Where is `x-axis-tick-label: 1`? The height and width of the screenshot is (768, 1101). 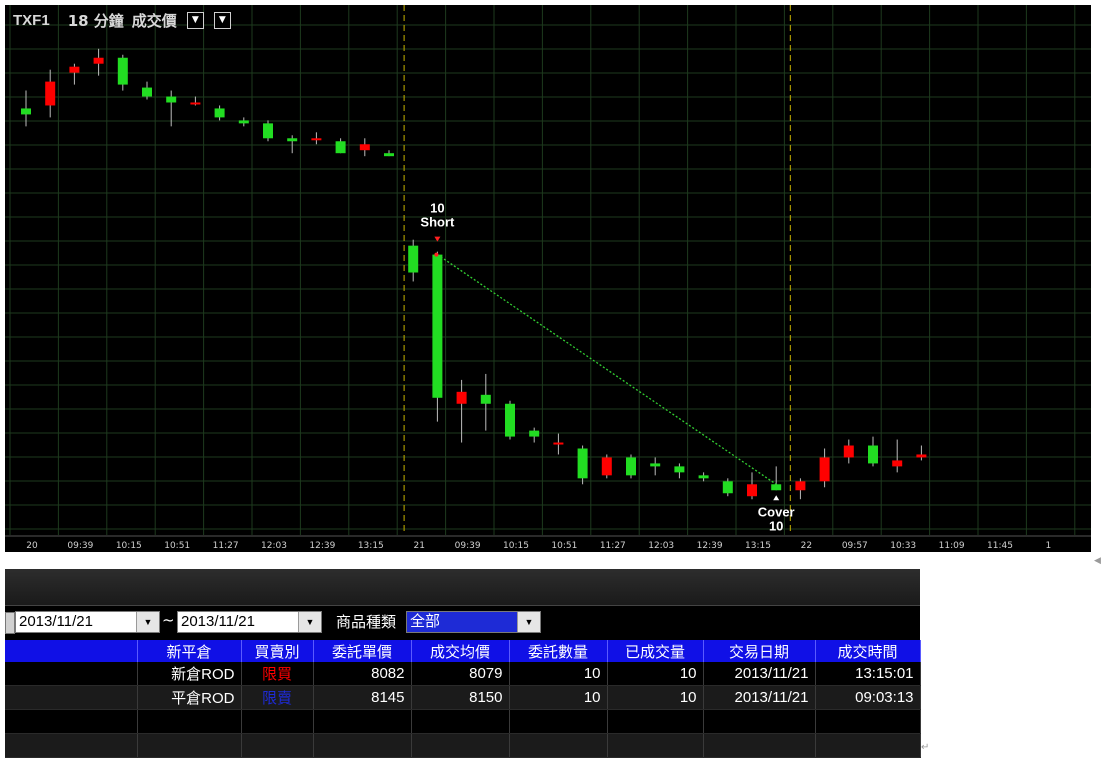 x-axis-tick-label: 1 is located at coordinates (1049, 546).